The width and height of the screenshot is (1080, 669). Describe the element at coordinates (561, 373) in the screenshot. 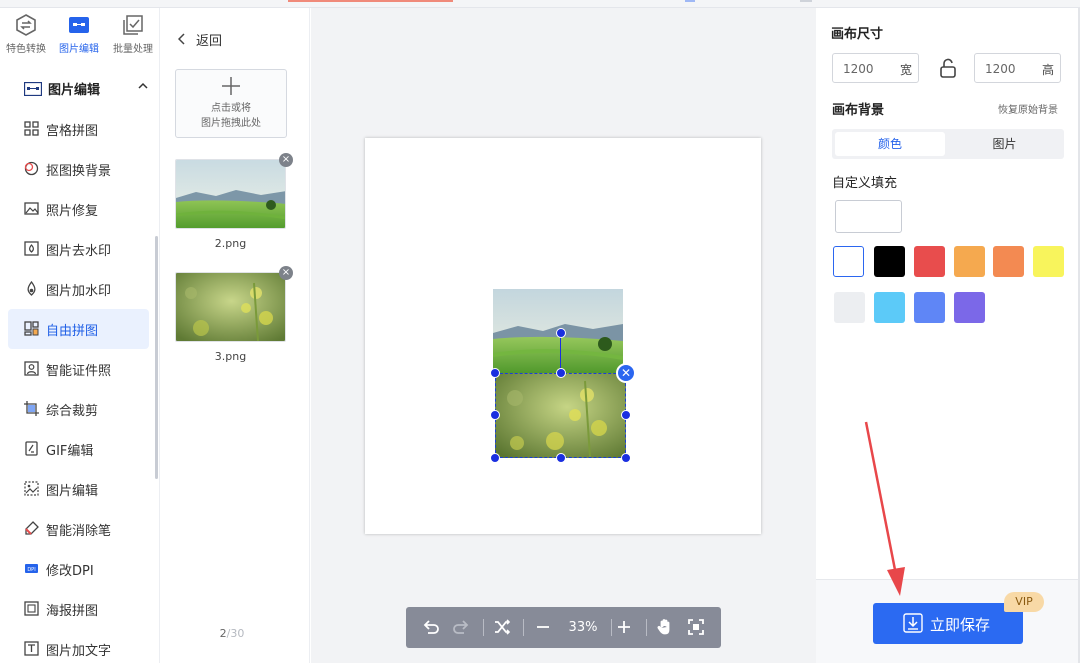

I see `resize-handle-n` at that location.